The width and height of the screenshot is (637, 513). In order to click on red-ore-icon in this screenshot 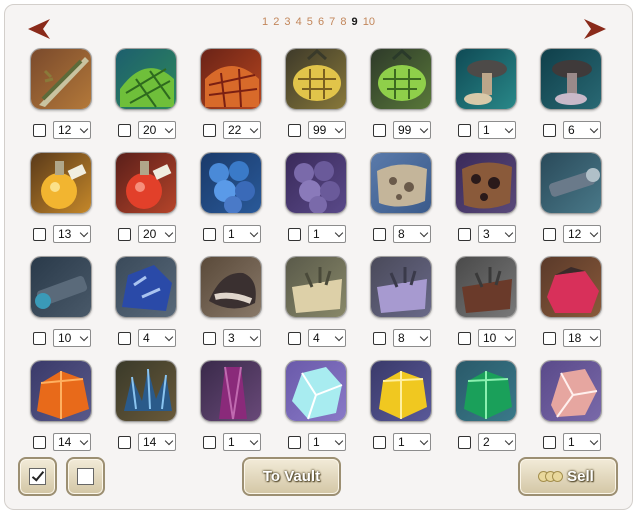, I will do `click(571, 287)`.